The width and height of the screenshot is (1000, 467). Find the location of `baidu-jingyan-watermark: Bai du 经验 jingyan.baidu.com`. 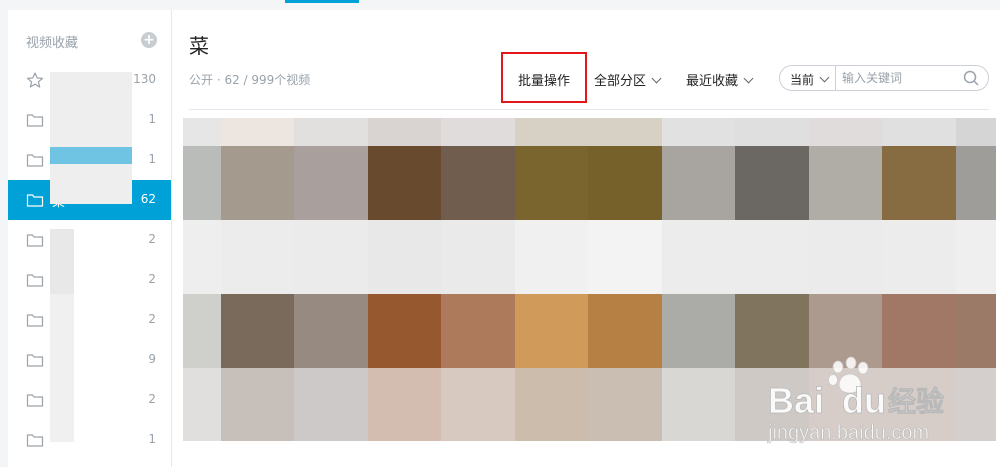

baidu-jingyan-watermark: Bai du 经验 jingyan.baidu.com is located at coordinates (855, 400).